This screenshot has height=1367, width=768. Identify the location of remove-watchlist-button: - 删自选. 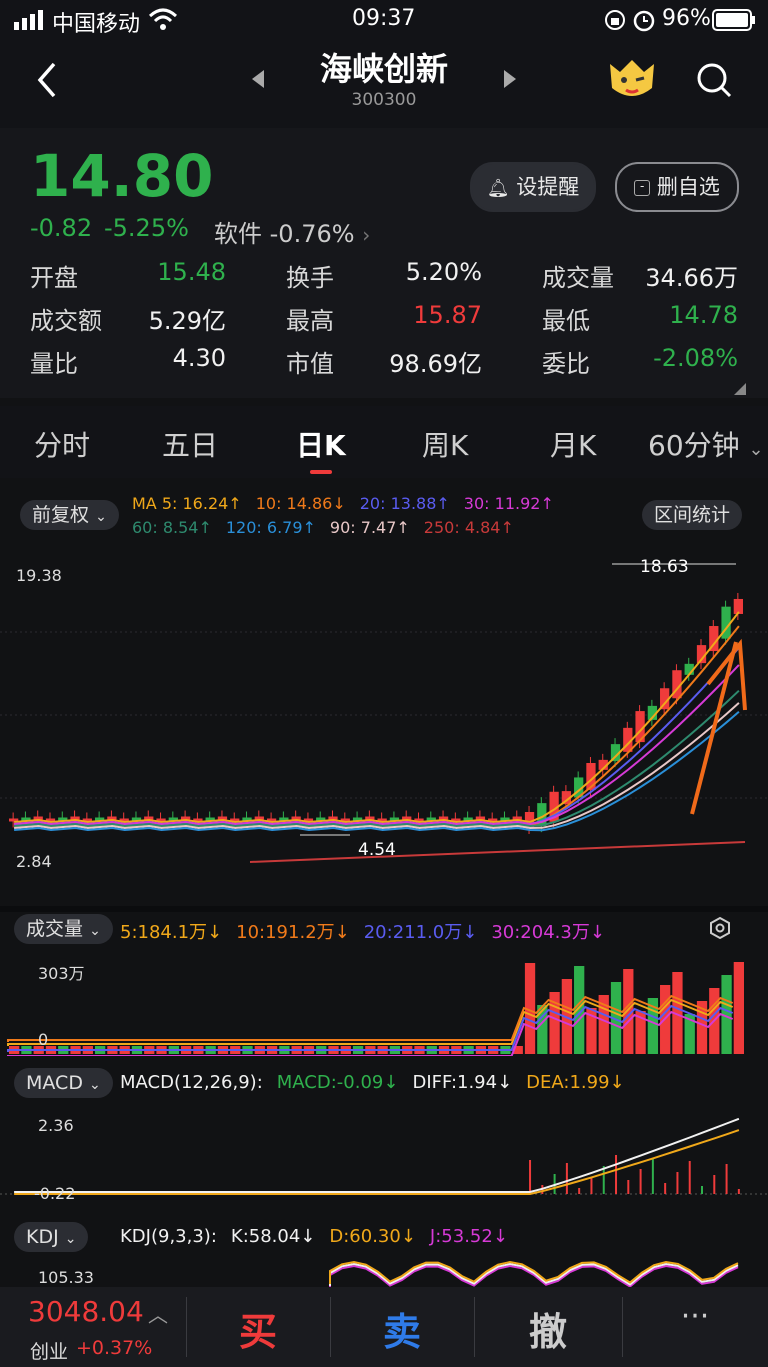
(677, 187).